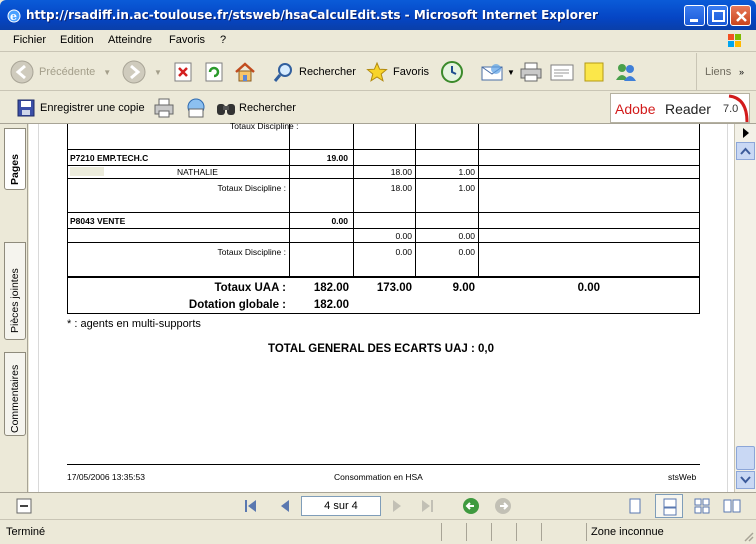  I want to click on printer-icon, so click(164, 108).